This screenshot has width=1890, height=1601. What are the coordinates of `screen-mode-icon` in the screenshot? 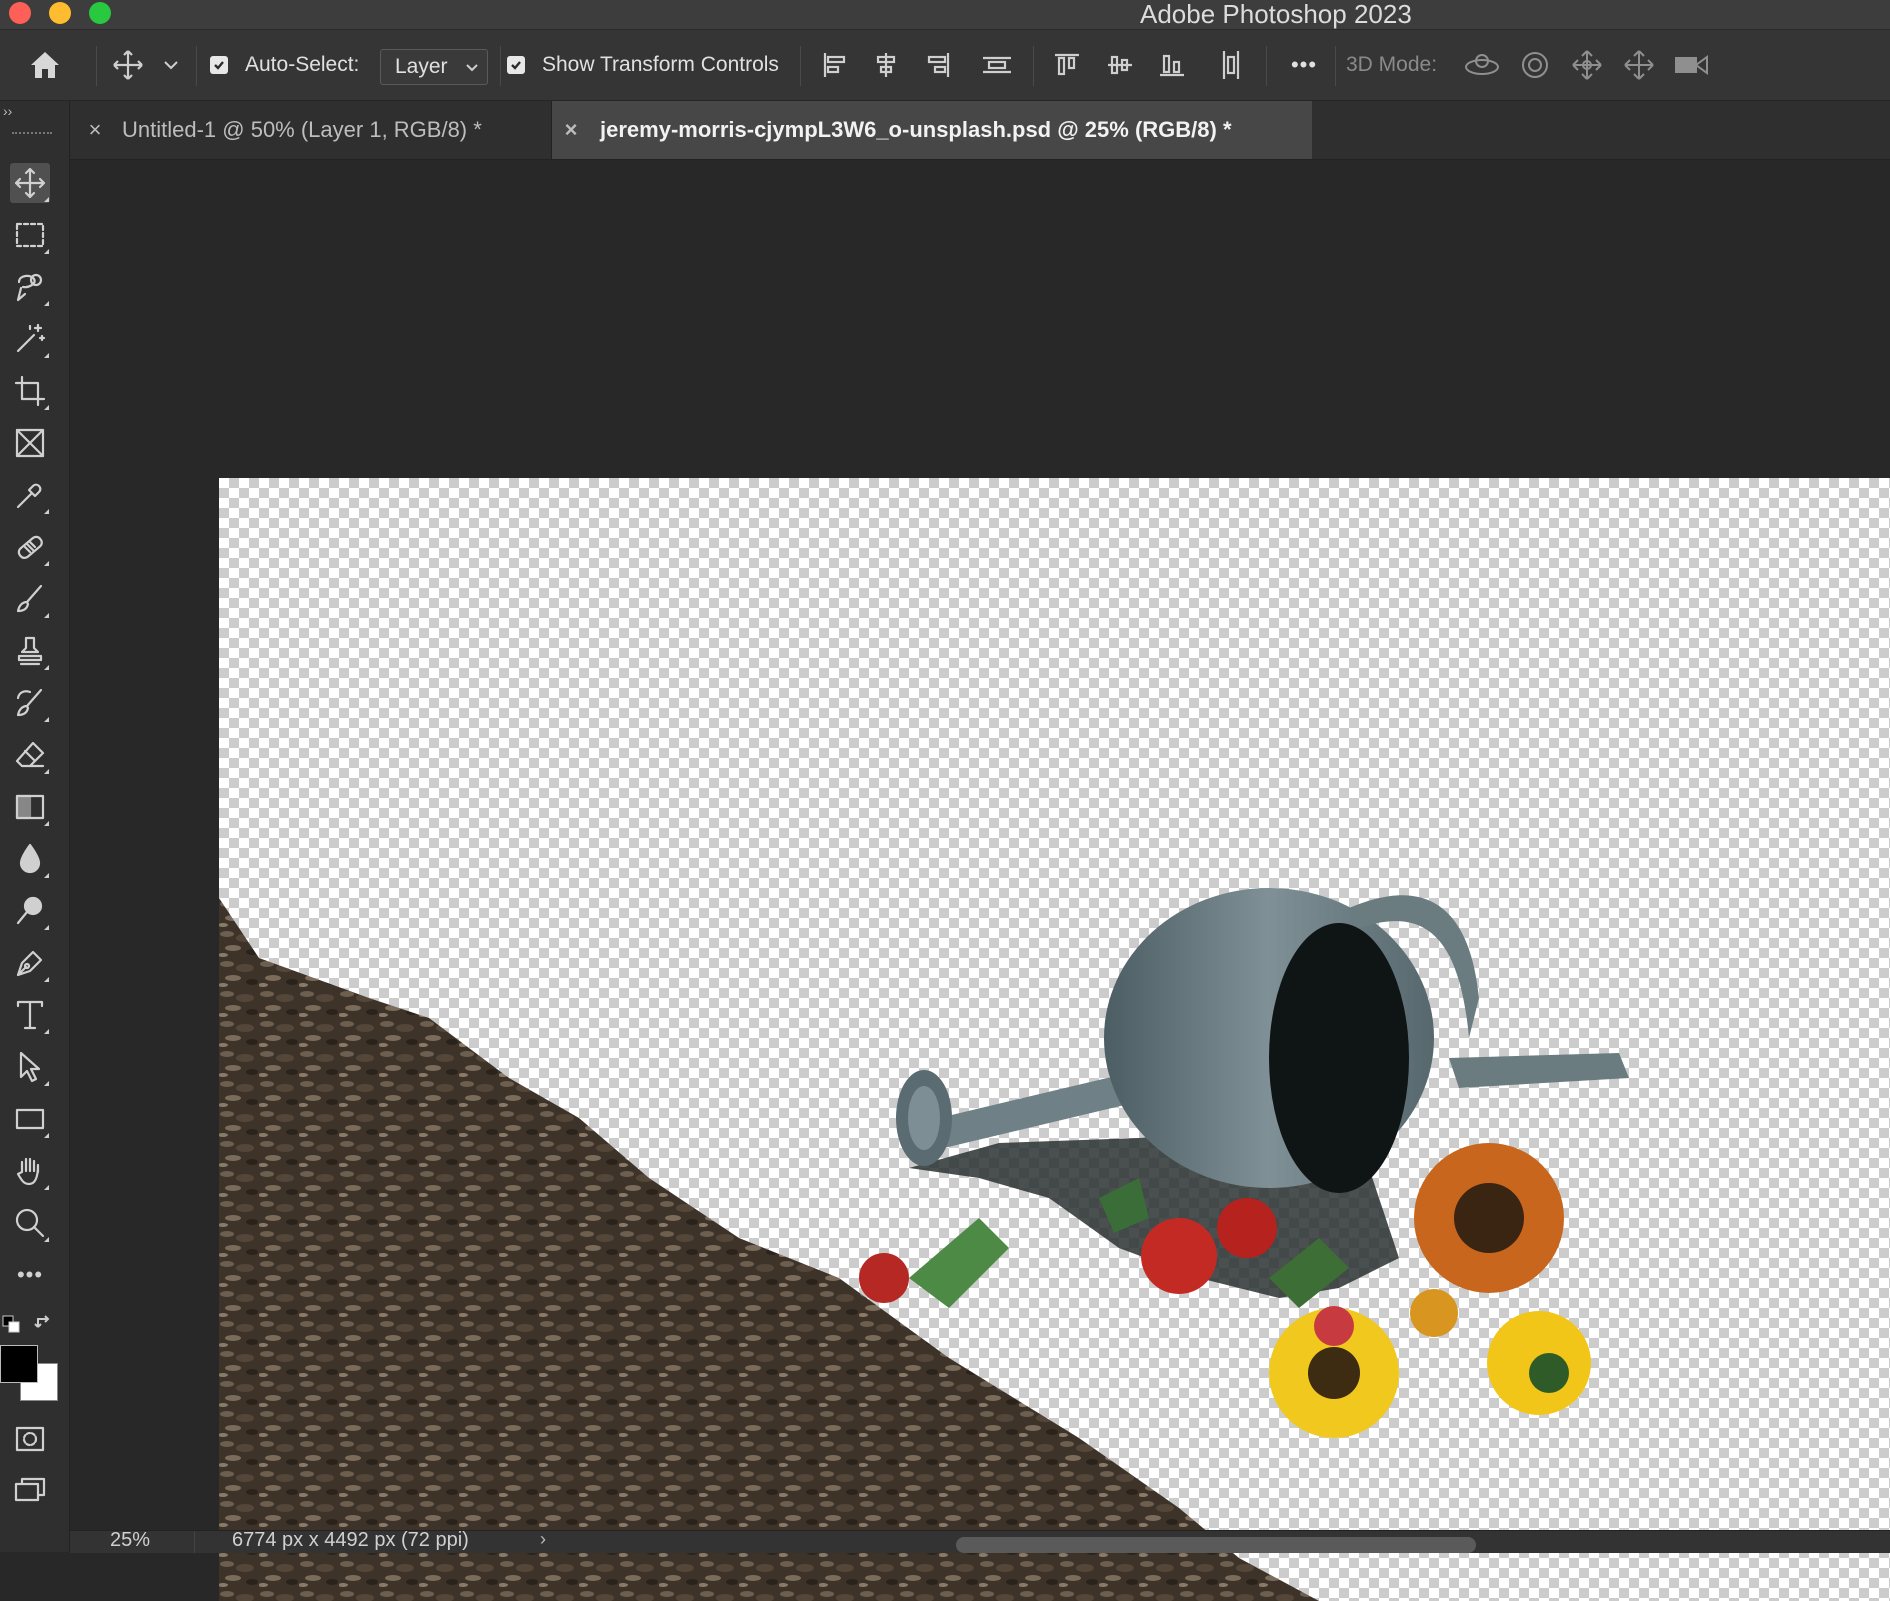 It's located at (30, 1489).